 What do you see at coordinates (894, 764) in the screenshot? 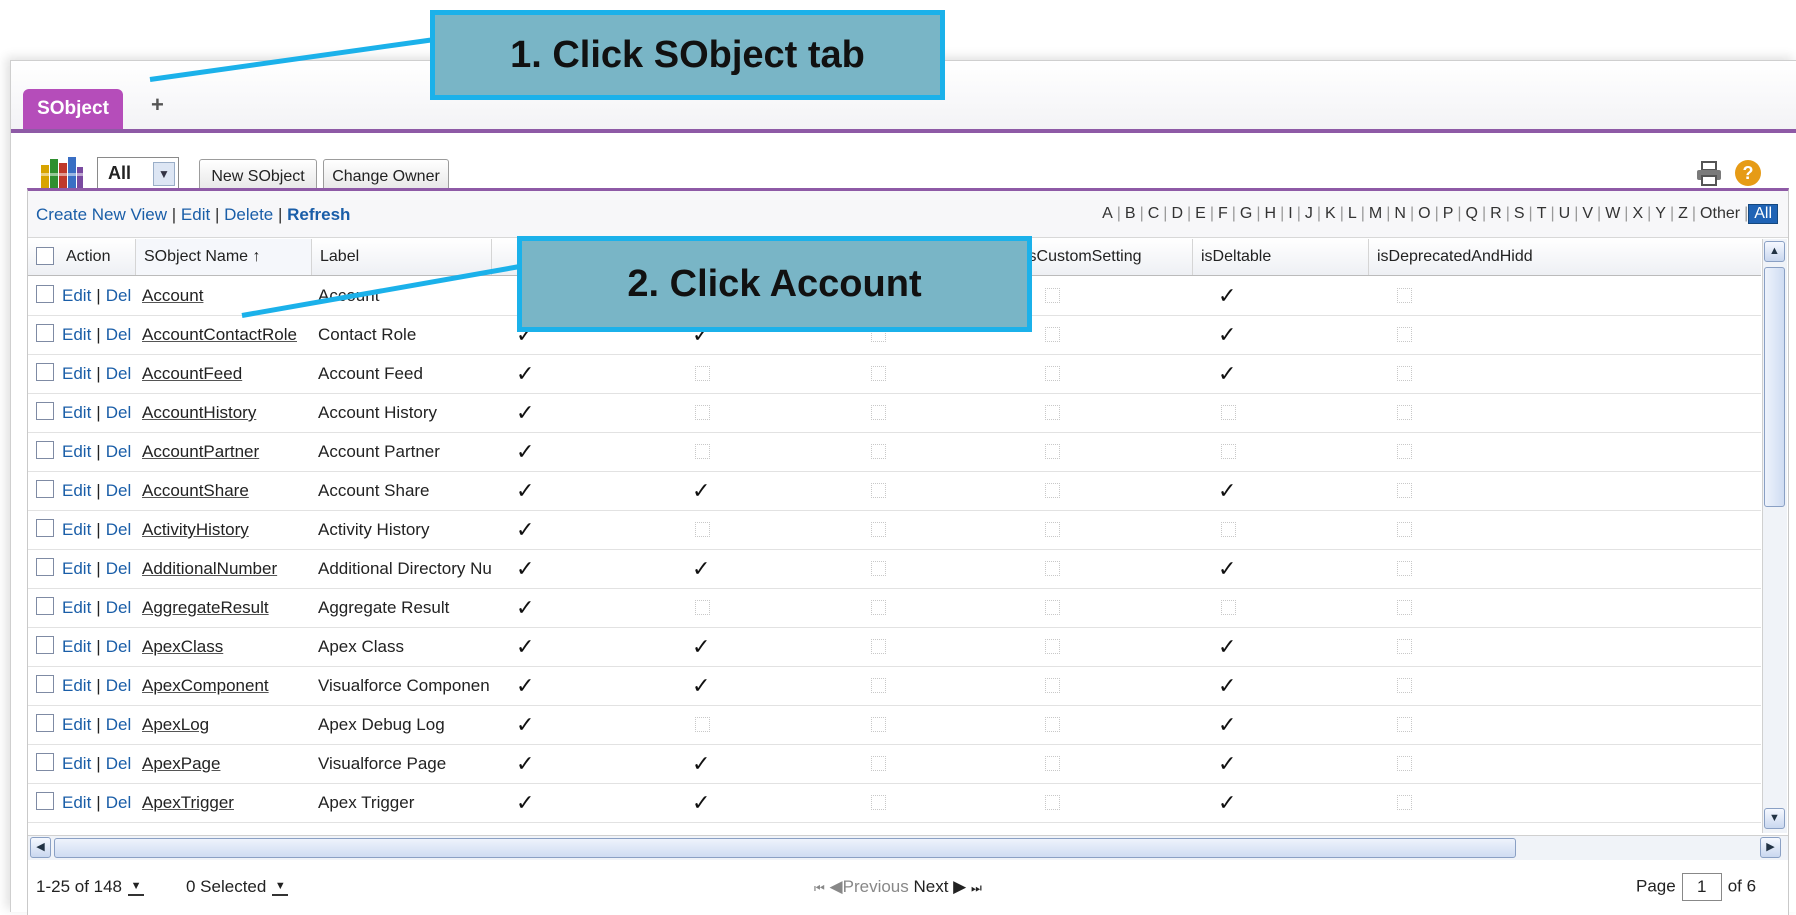
I see `table-row: Edit | Del ApexPage Visualforce Page ✓ ✓ ✓` at bounding box center [894, 764].